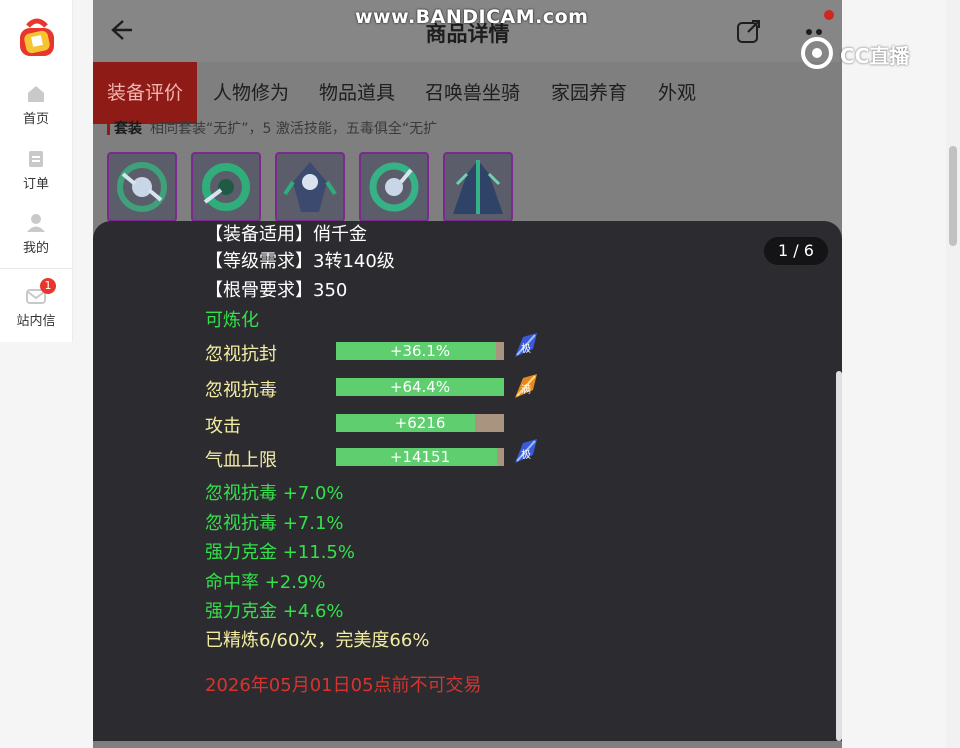 The width and height of the screenshot is (960, 748). I want to click on stat-label: 攻击, so click(223, 426).